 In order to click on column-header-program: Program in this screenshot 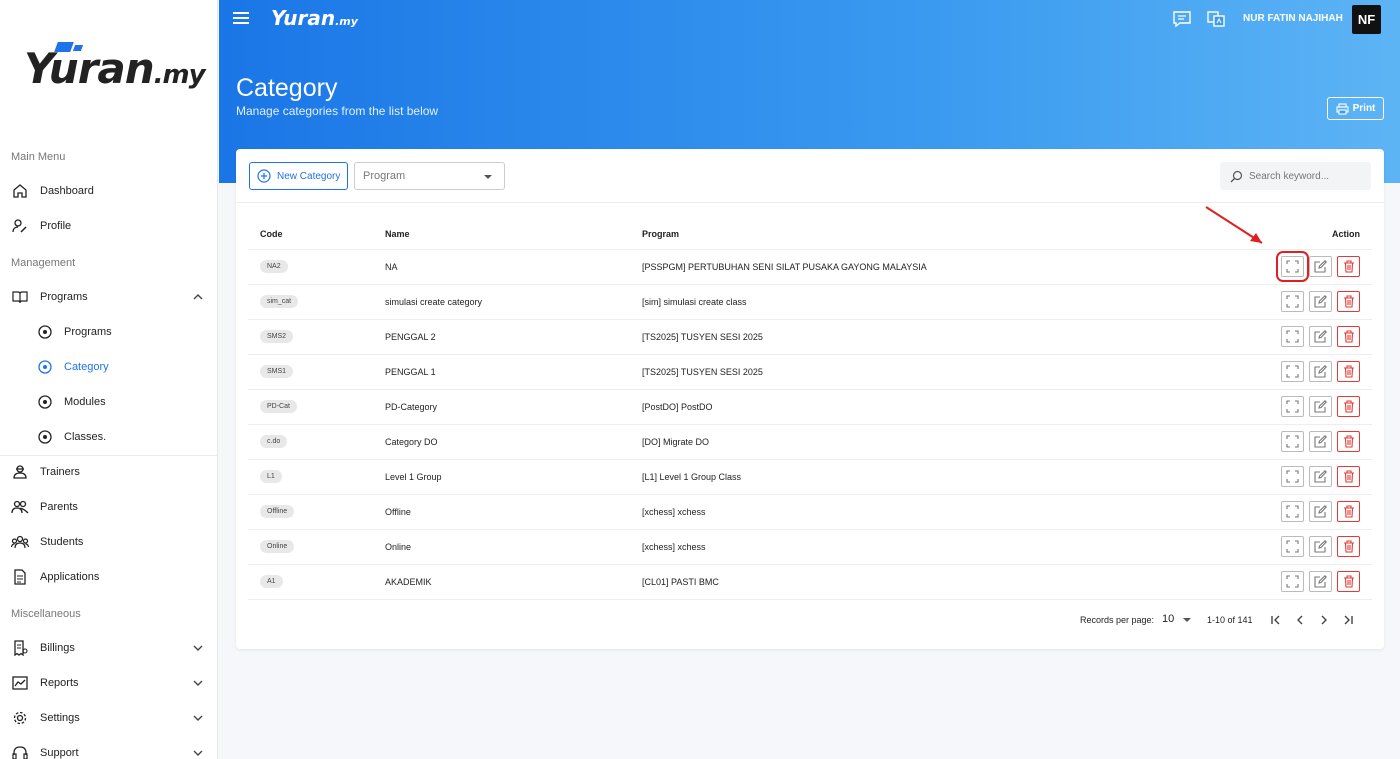, I will do `click(942, 234)`.